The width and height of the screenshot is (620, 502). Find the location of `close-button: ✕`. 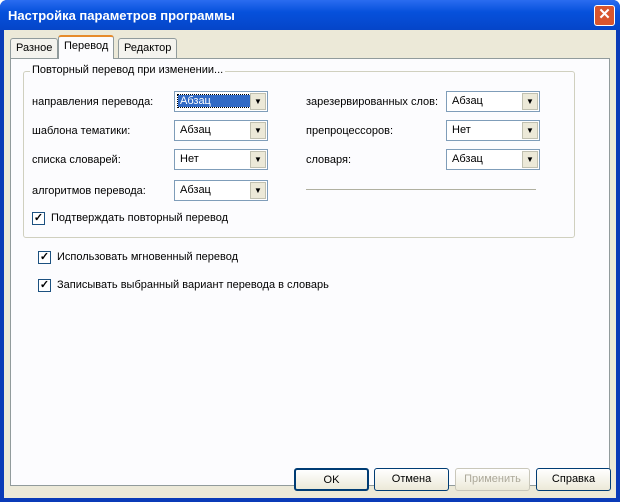

close-button: ✕ is located at coordinates (604, 15).